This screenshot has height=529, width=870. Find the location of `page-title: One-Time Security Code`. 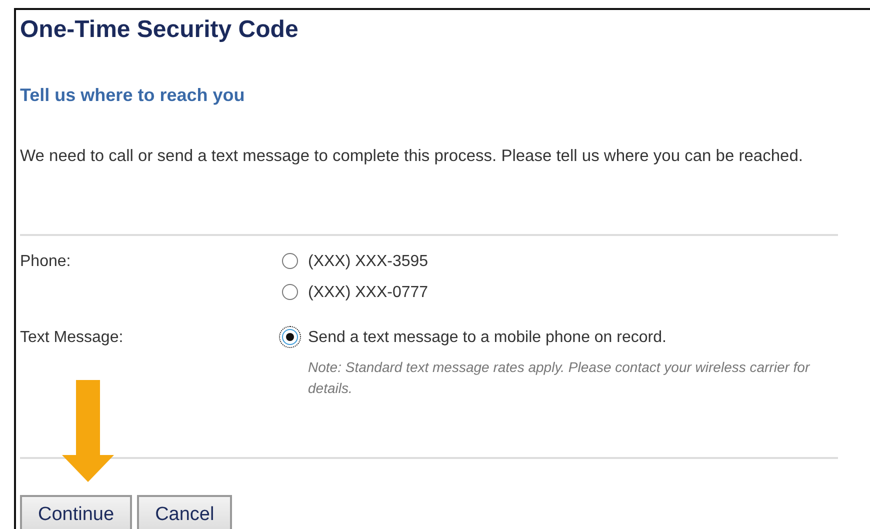

page-title: One-Time Security Code is located at coordinates (160, 30).